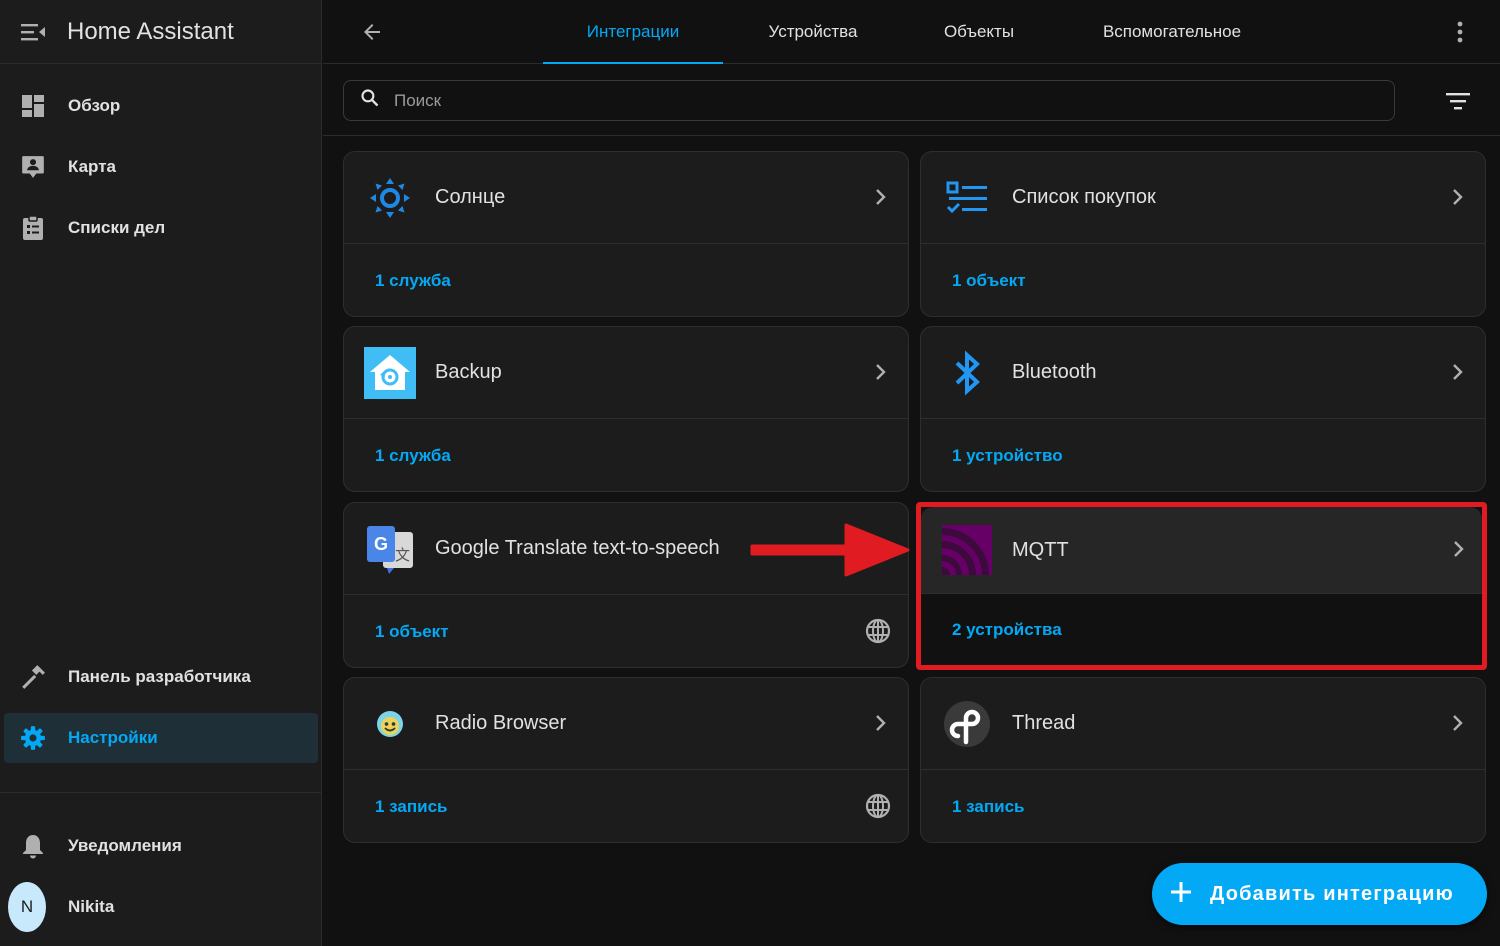 This screenshot has width=1500, height=946. What do you see at coordinates (1203, 373) in the screenshot?
I see `card-header: Bluetooth` at bounding box center [1203, 373].